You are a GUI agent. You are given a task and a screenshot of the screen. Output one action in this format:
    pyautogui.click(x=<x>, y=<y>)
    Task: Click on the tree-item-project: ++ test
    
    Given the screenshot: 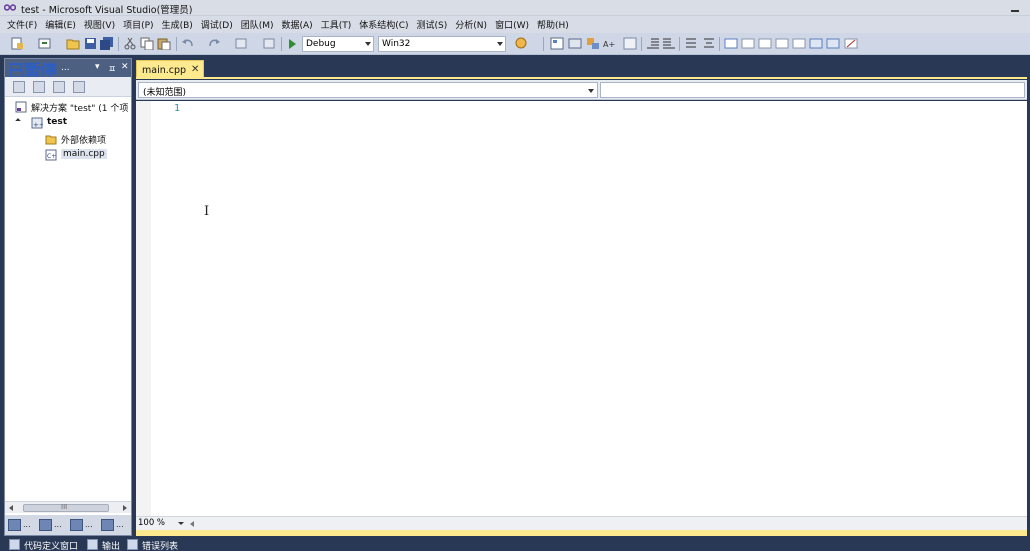 What is the action you would take?
    pyautogui.click(x=68, y=123)
    